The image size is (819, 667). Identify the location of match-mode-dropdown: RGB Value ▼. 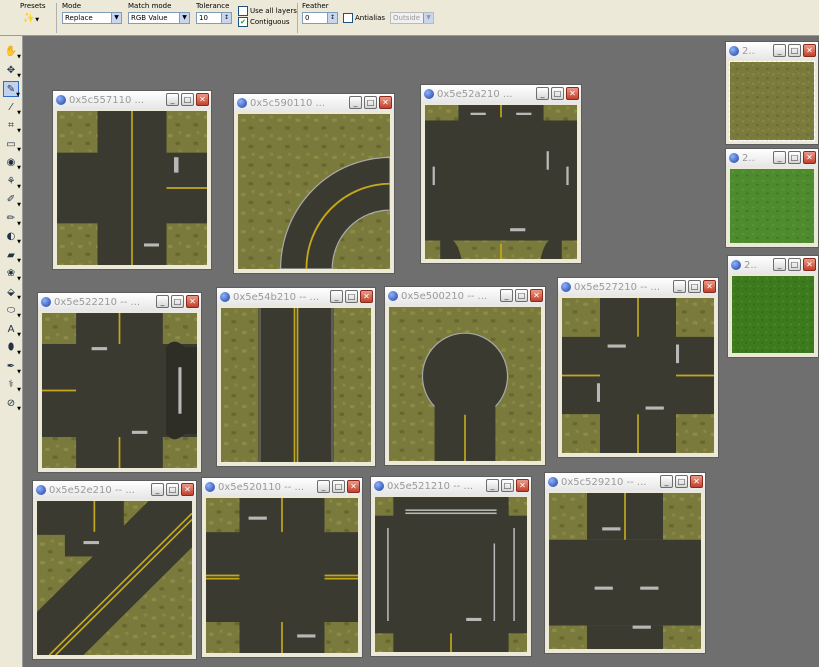
(159, 18).